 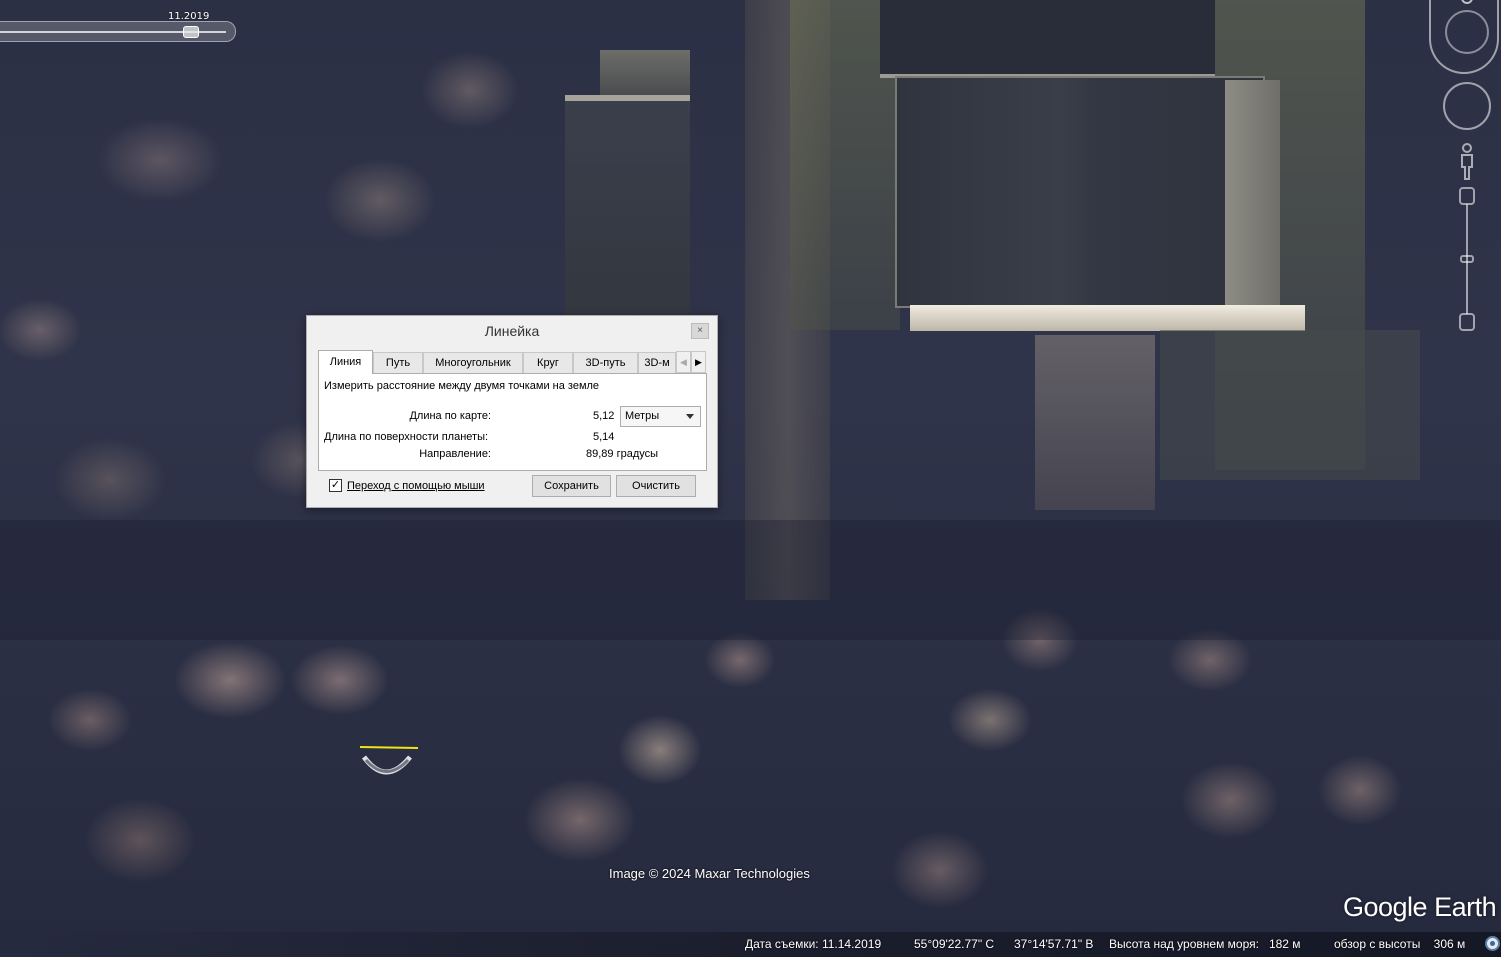 I want to click on close-icon: ×, so click(x=700, y=331).